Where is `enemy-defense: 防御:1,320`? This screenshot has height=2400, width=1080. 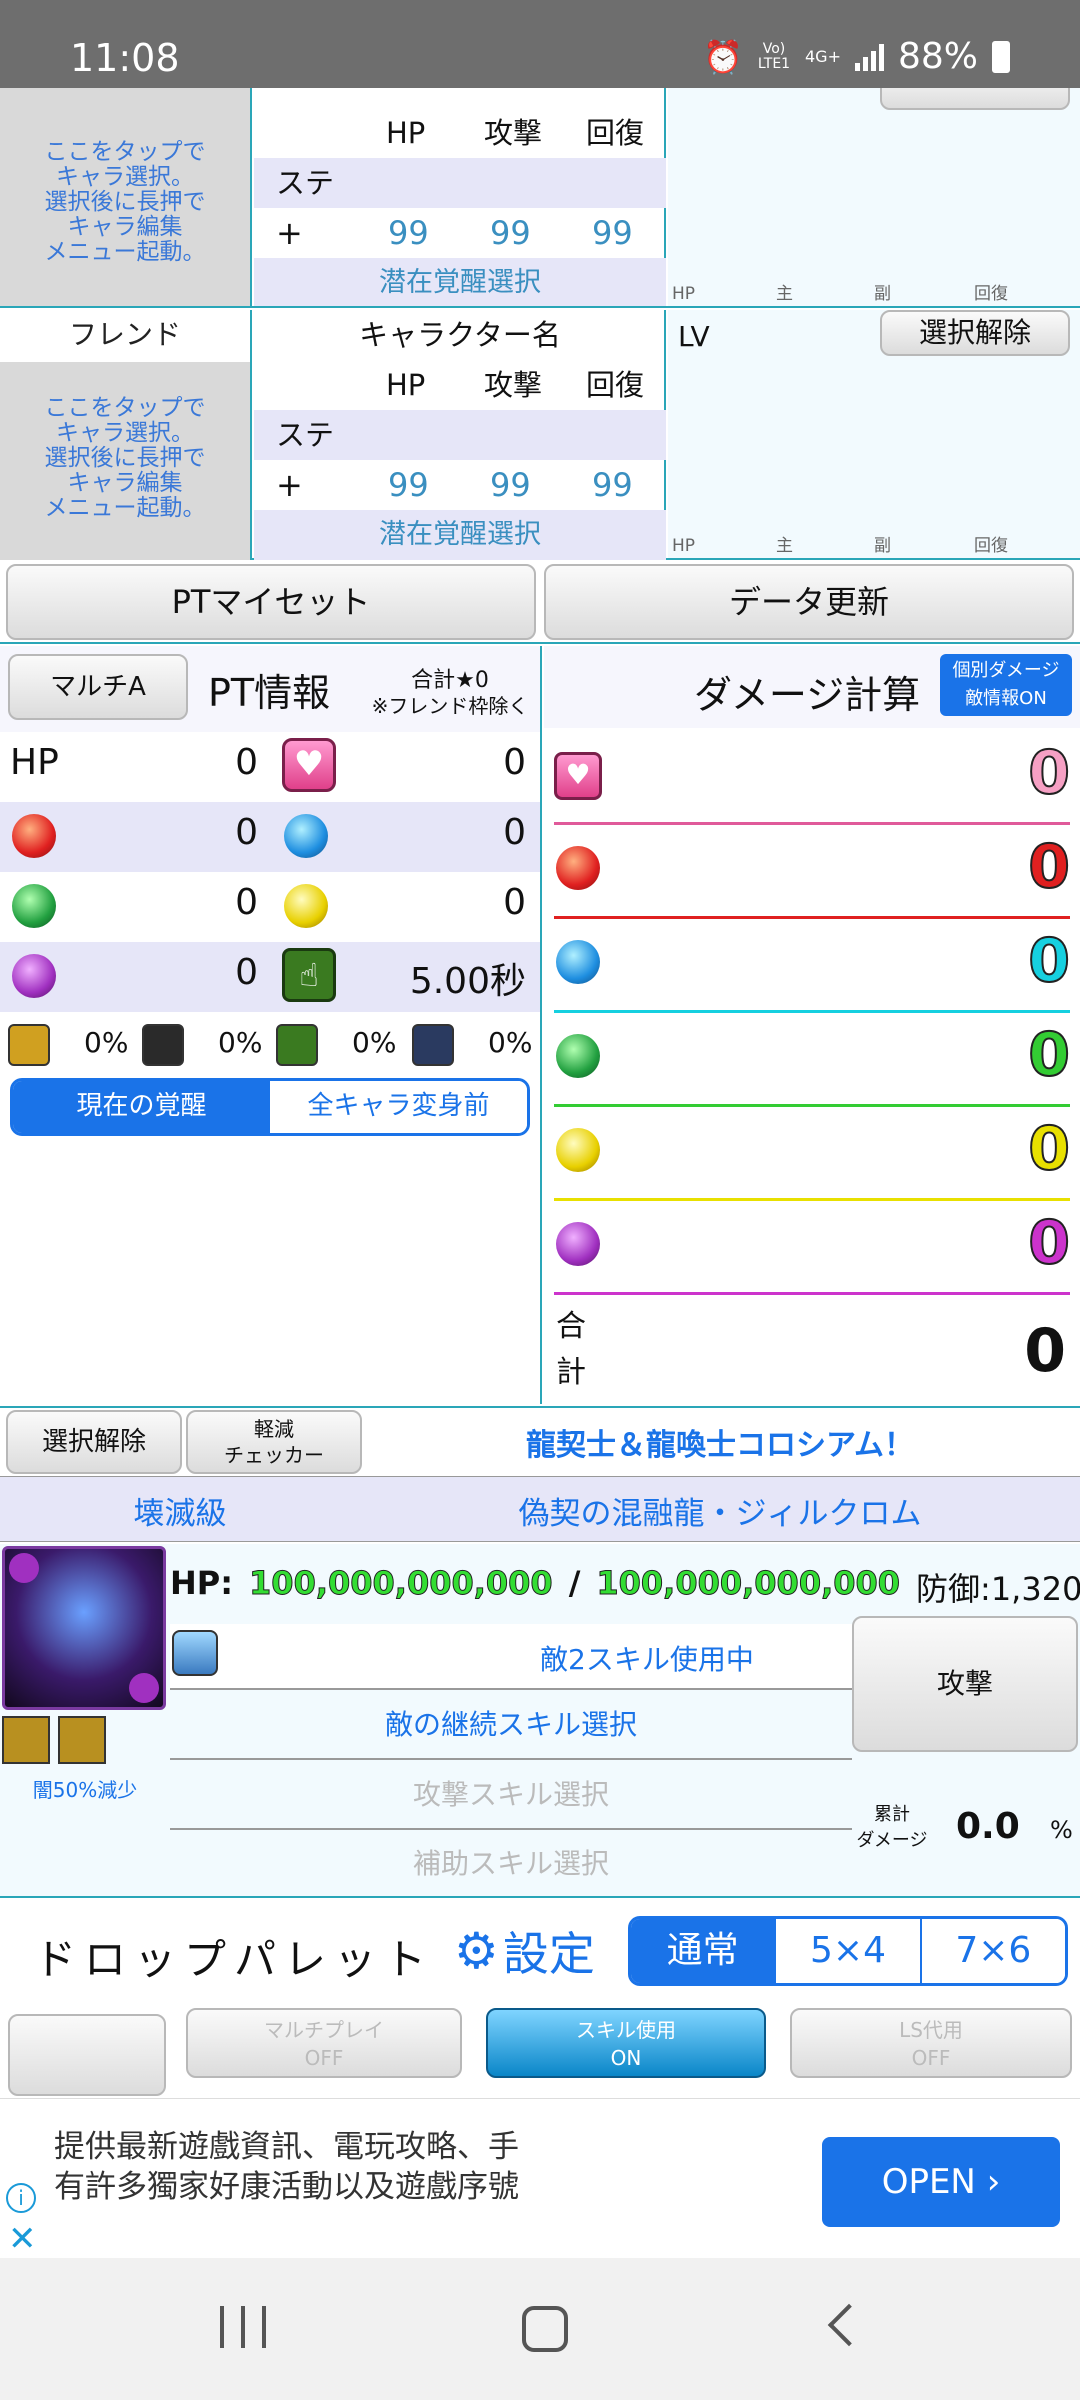
enemy-defense: 防御:1,320 is located at coordinates (998, 1587).